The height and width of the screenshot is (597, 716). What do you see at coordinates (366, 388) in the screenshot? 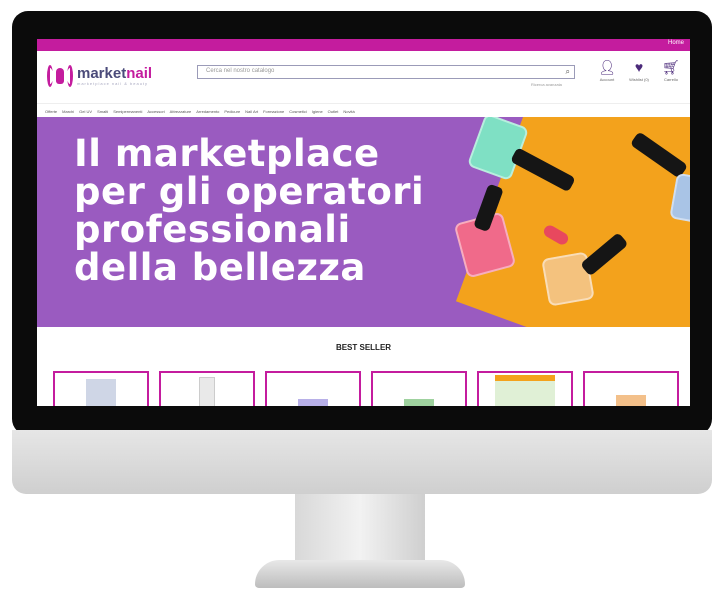
I see `product-carousel` at bounding box center [366, 388].